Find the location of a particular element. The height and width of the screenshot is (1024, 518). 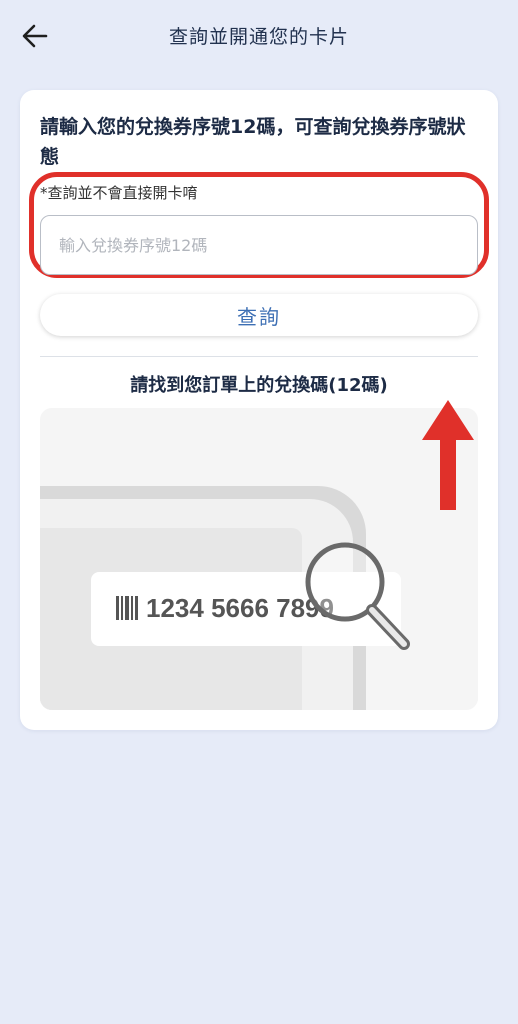

query-button: 查詢 is located at coordinates (259, 315).